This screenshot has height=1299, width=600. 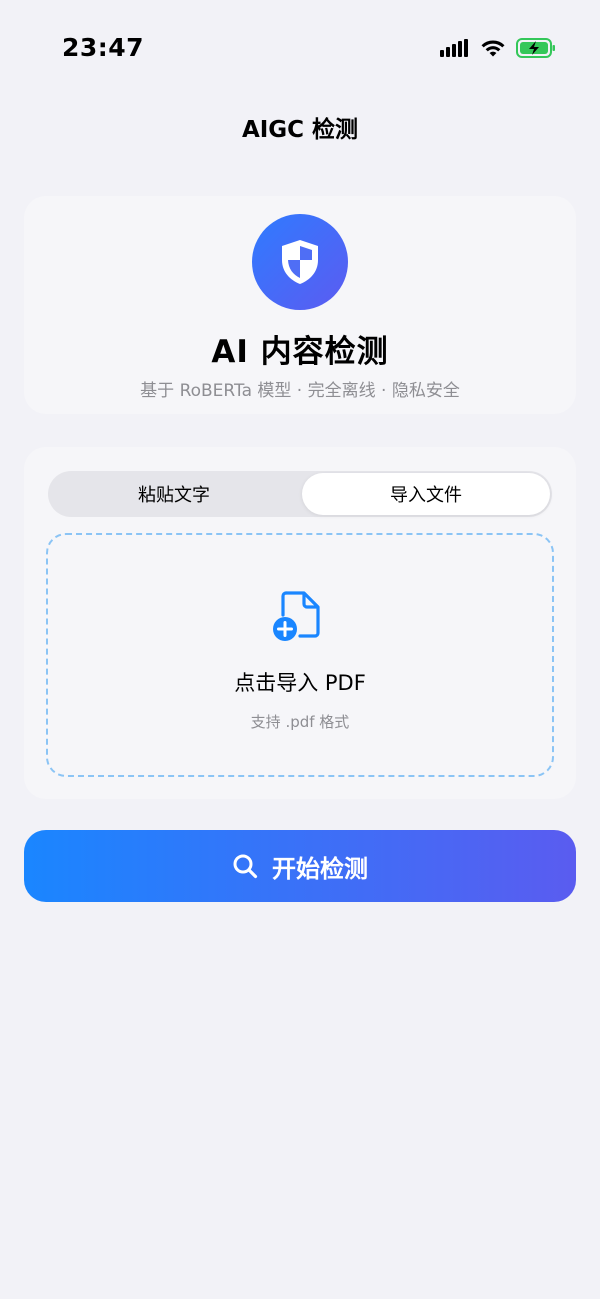 I want to click on shield-icon, so click(x=300, y=262).